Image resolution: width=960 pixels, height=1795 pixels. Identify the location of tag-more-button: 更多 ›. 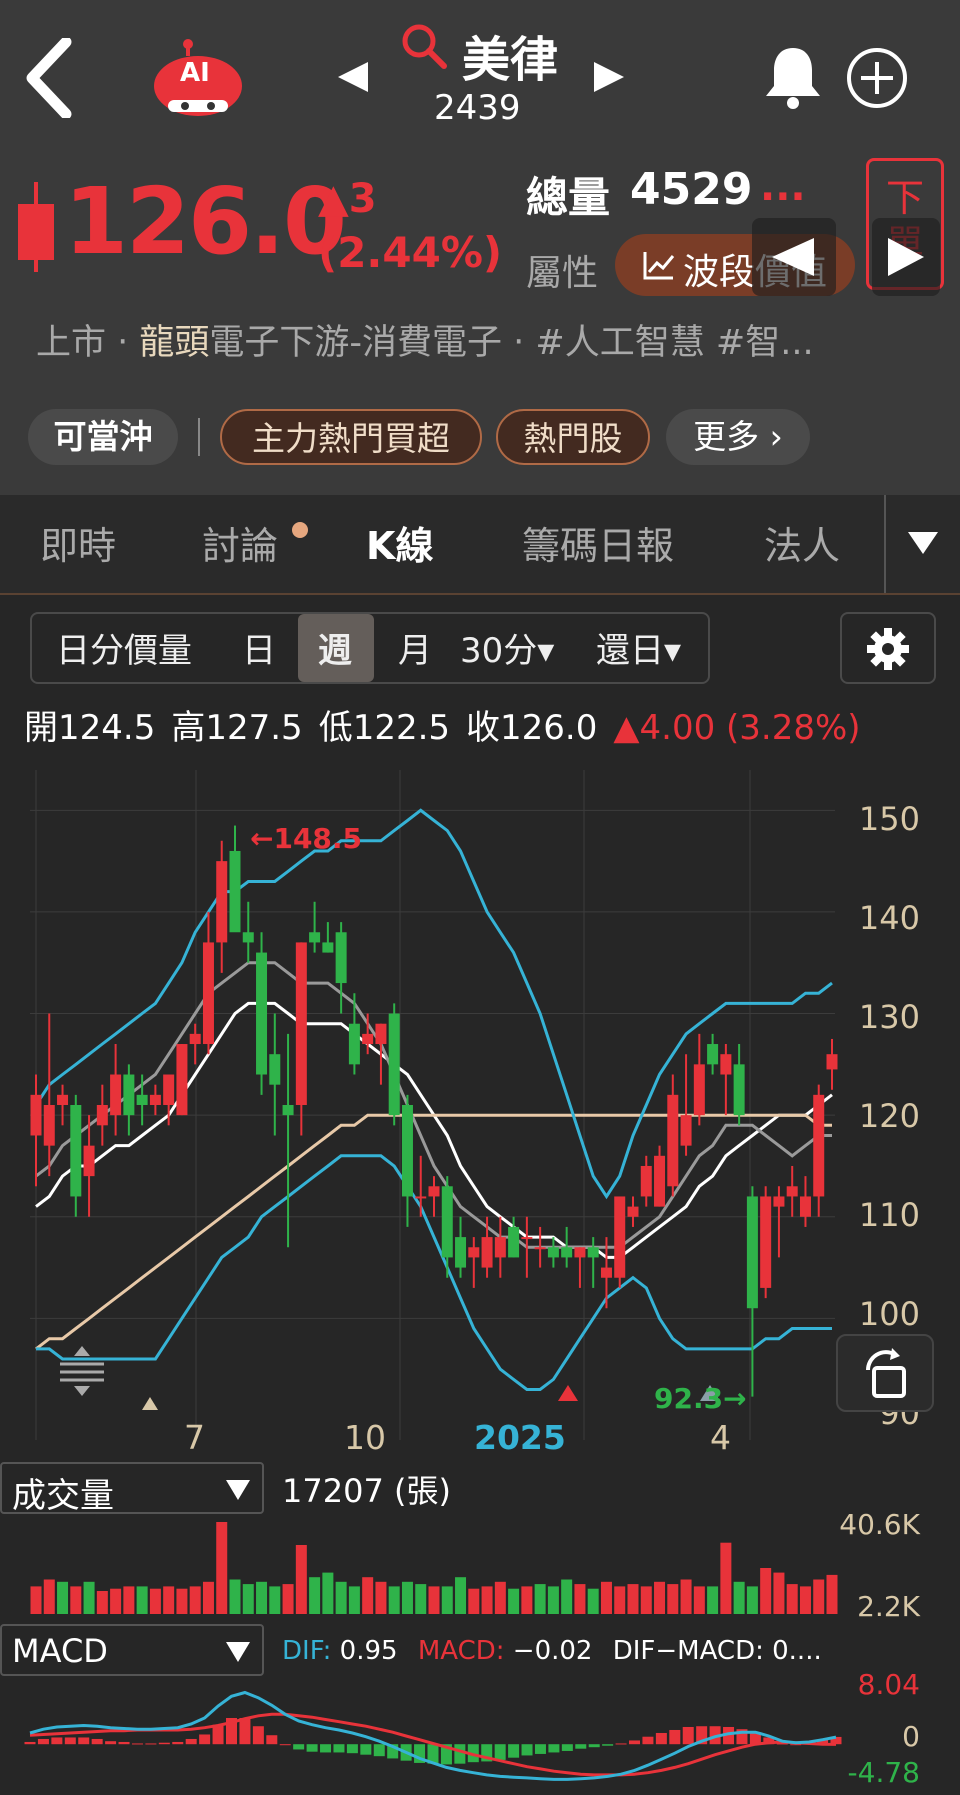
(738, 437).